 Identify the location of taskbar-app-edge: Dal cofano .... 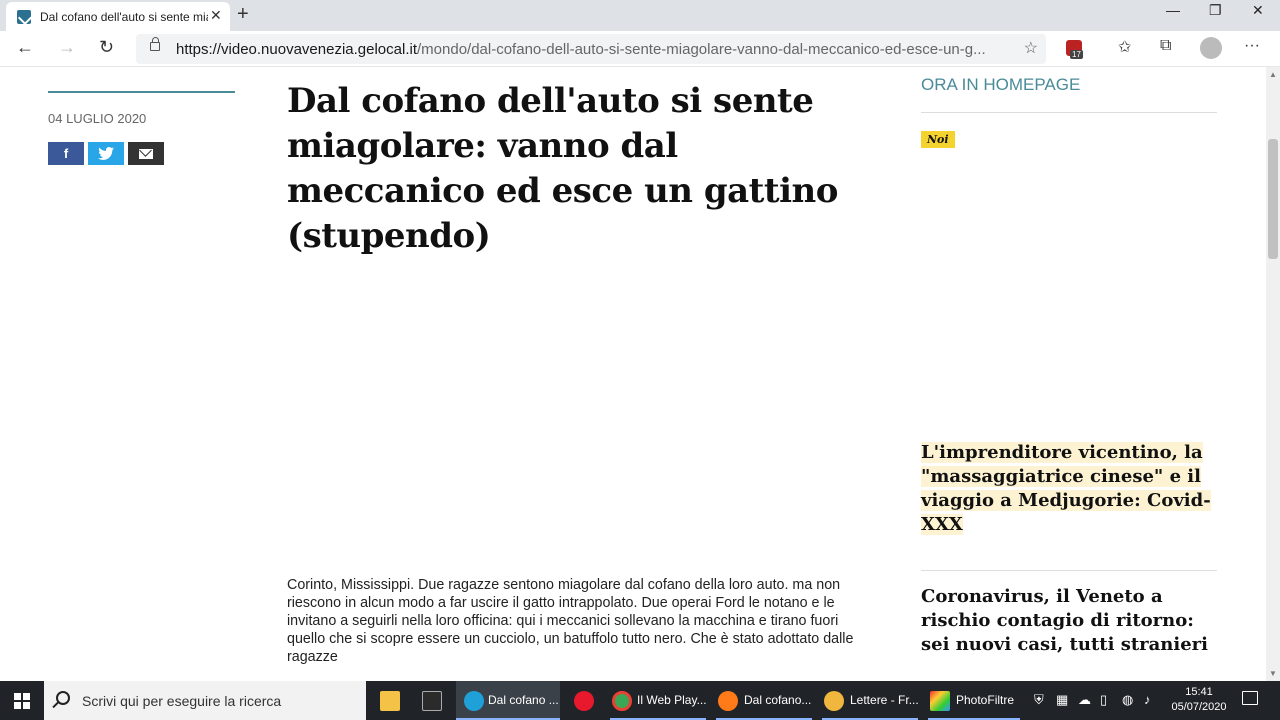
(508, 700).